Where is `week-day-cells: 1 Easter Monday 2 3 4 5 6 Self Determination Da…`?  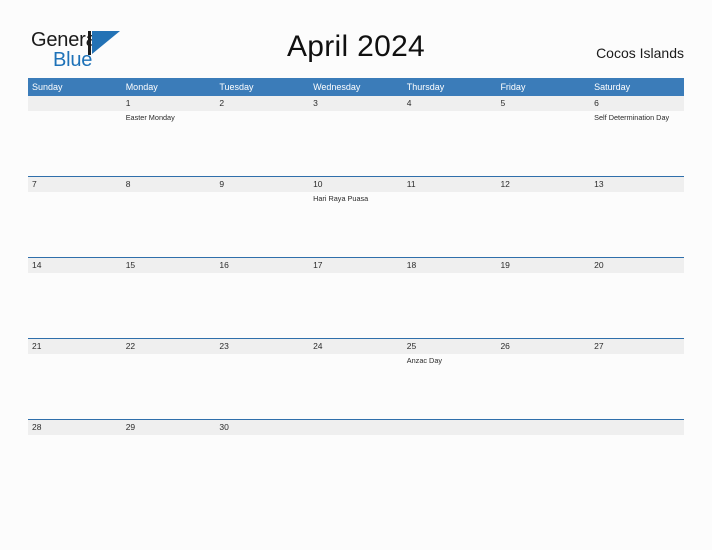
week-day-cells: 1 Easter Monday 2 3 4 5 6 Self Determination Da… is located at coordinates (356, 136).